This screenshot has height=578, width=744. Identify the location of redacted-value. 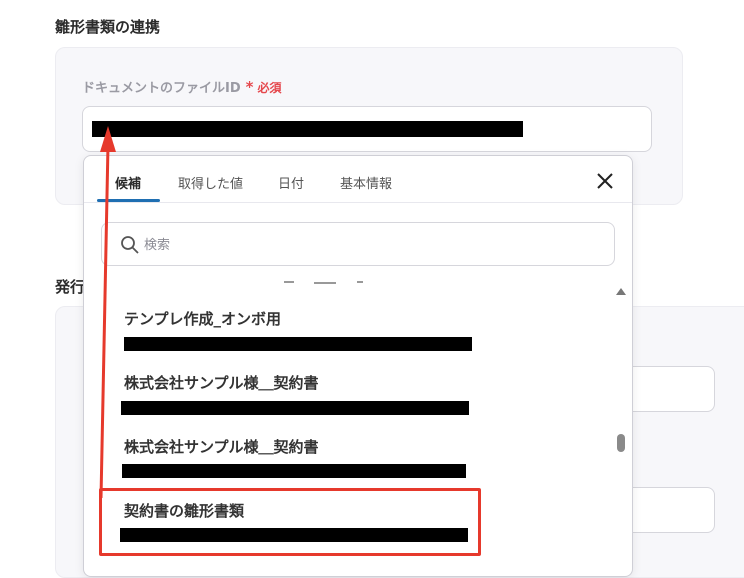
(307, 129).